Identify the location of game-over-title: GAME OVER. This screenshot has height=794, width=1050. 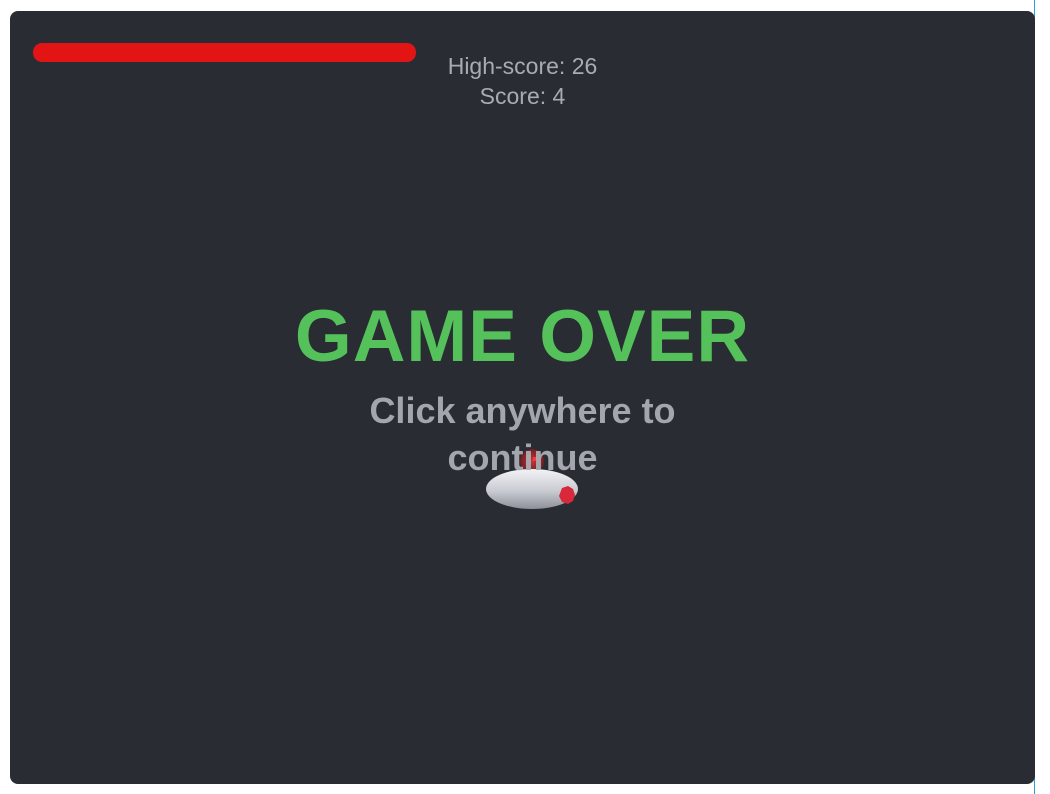
(522, 336).